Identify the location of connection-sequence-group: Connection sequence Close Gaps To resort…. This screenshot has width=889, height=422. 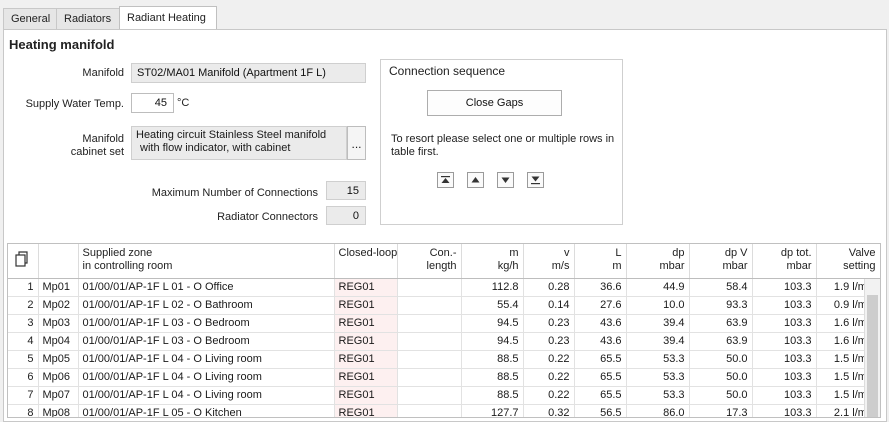
(501, 142).